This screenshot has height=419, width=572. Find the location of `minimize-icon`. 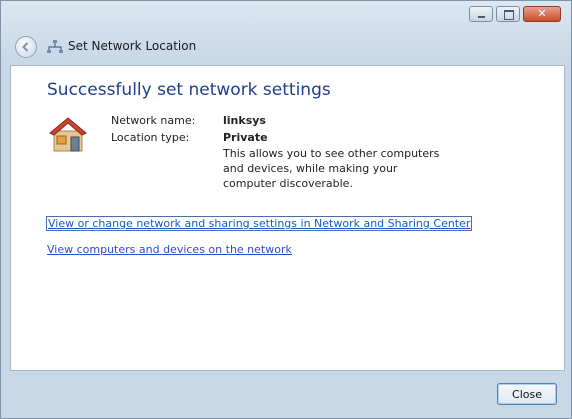

minimize-icon is located at coordinates (481, 14).